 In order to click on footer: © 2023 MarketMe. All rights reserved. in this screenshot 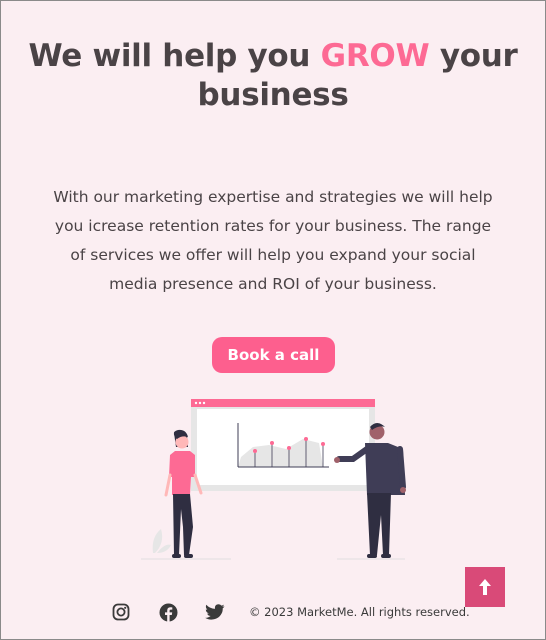, I will do `click(273, 613)`.